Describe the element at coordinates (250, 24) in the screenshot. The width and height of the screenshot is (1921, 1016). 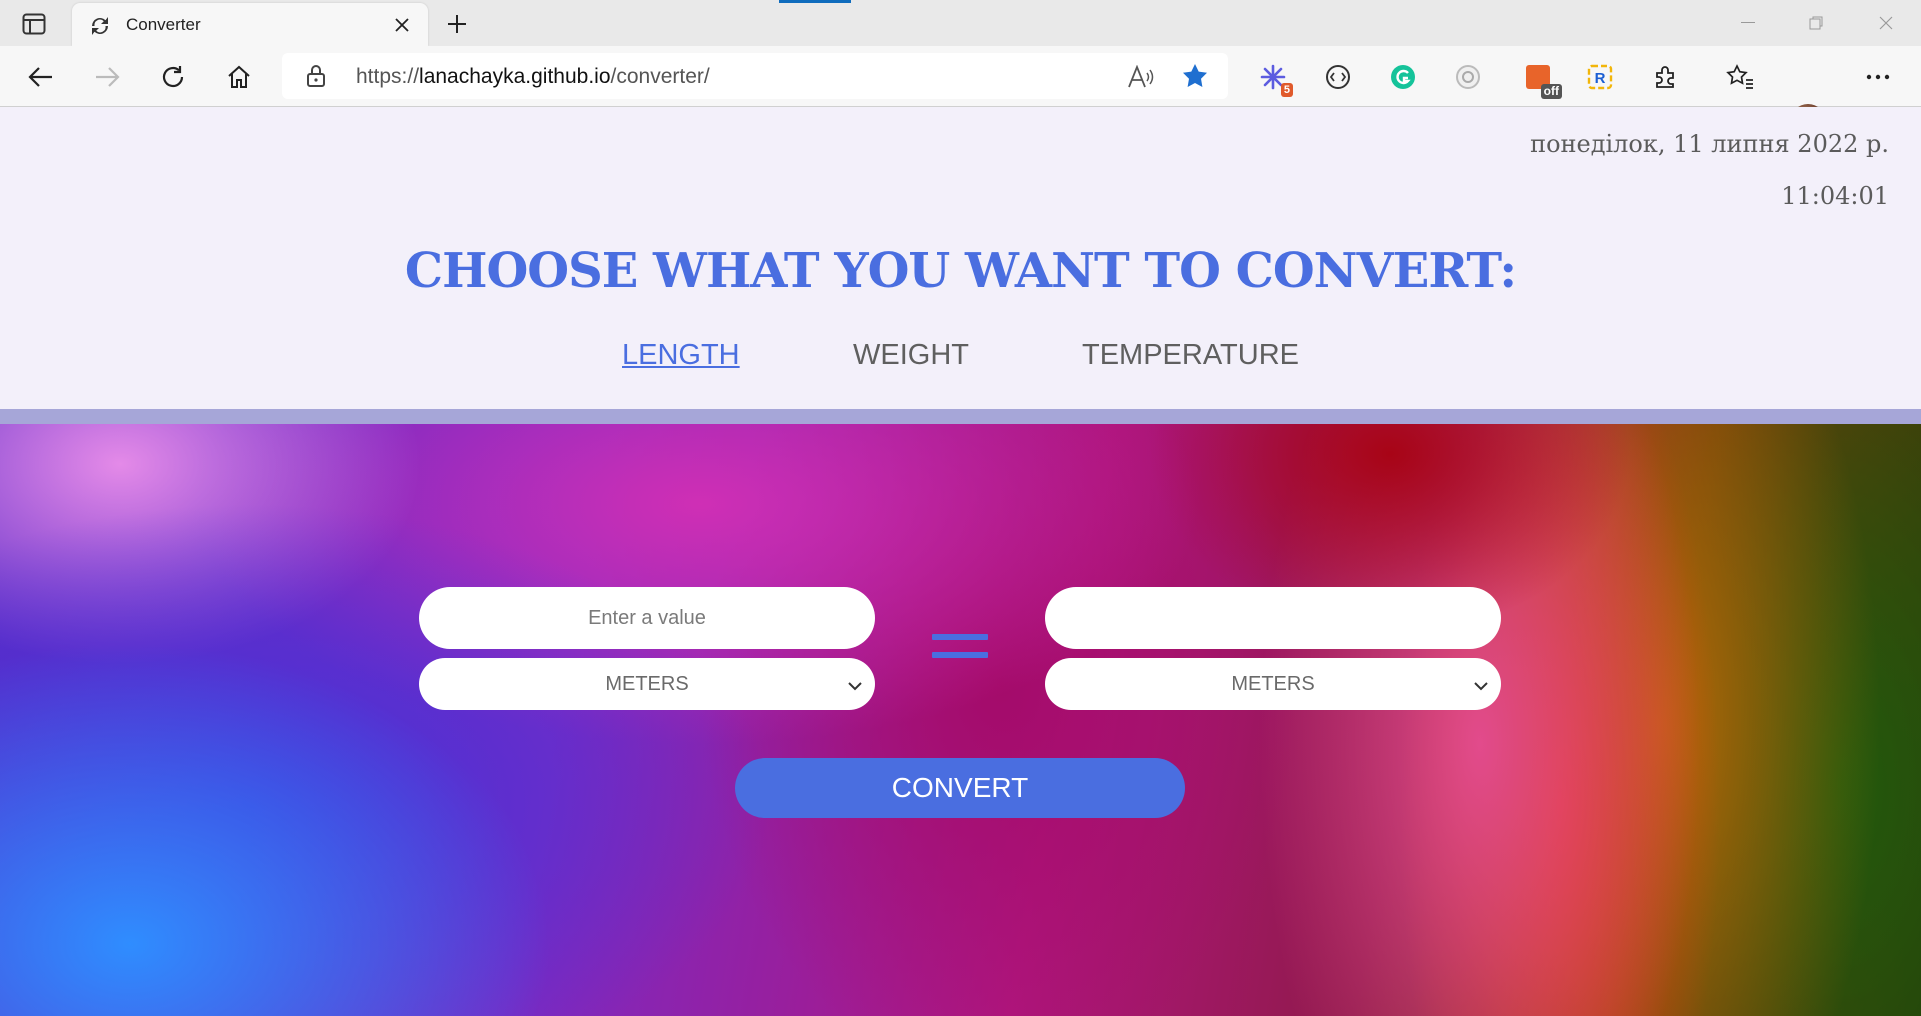
I see `browser-tab: Converter` at that location.